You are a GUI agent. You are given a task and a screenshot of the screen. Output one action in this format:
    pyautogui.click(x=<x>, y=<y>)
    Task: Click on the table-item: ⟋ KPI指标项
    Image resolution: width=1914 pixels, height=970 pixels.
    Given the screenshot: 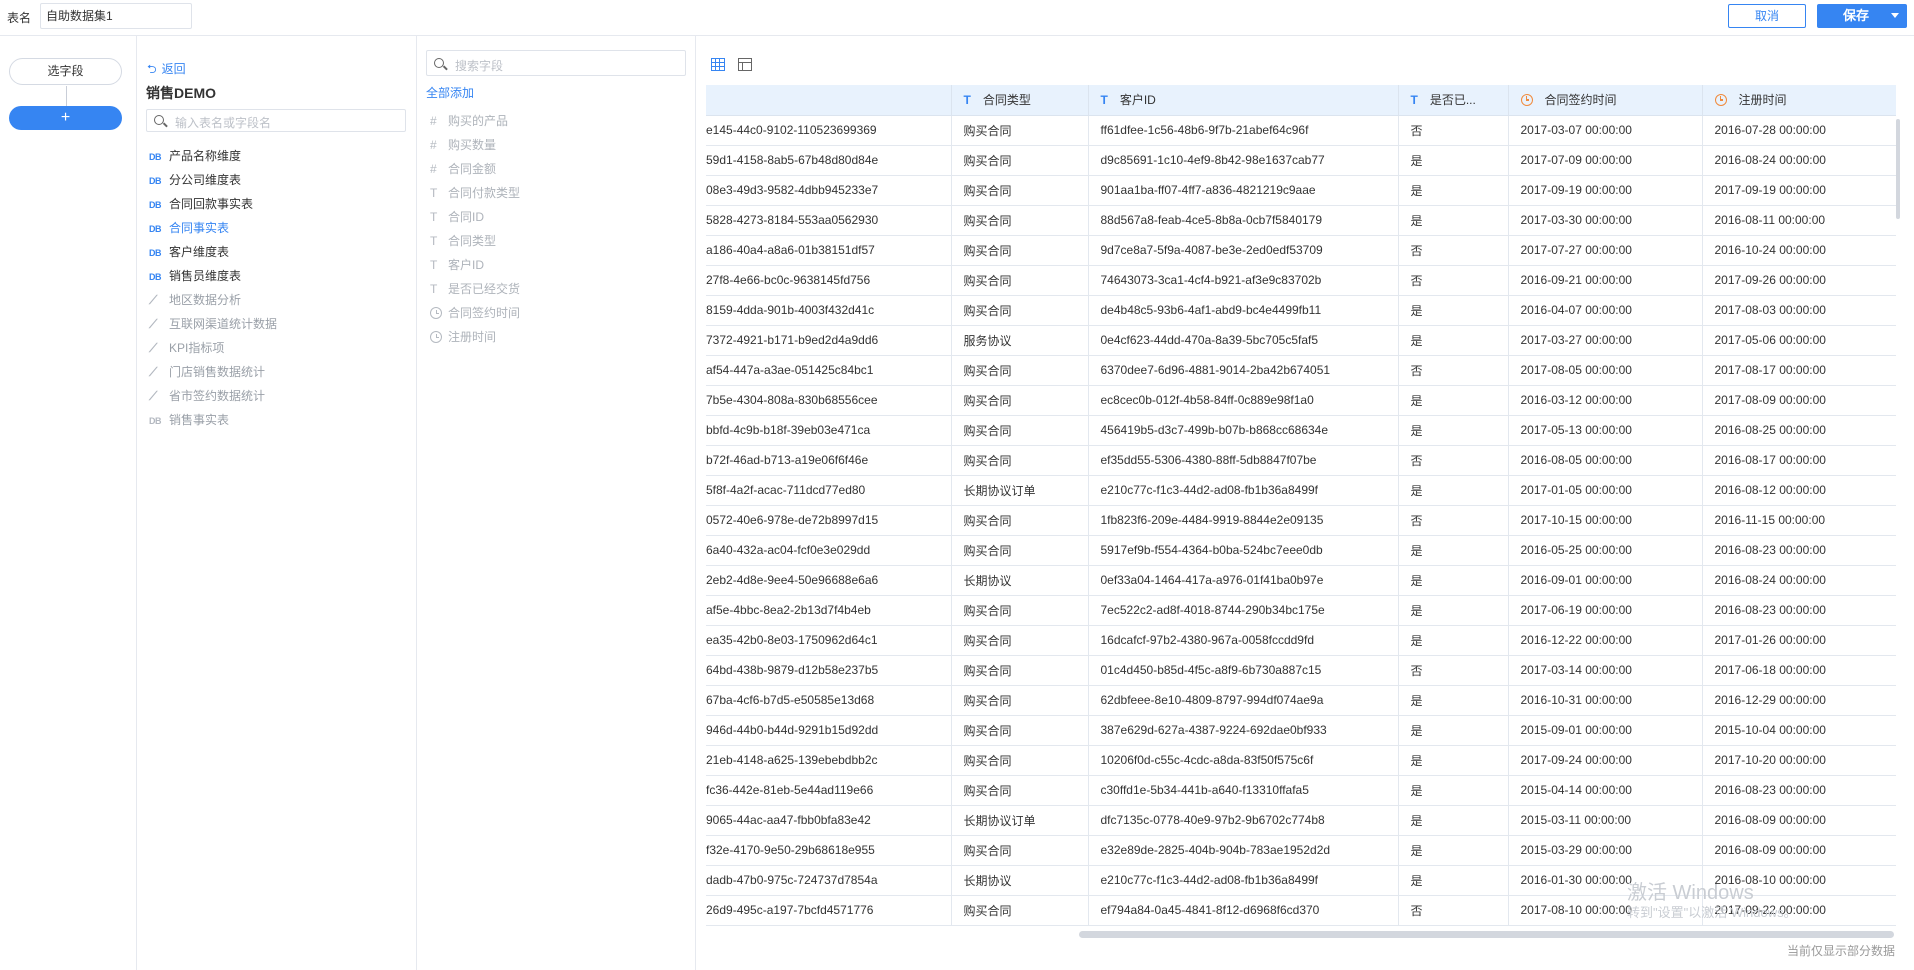 What is the action you would take?
    pyautogui.click(x=279, y=348)
    